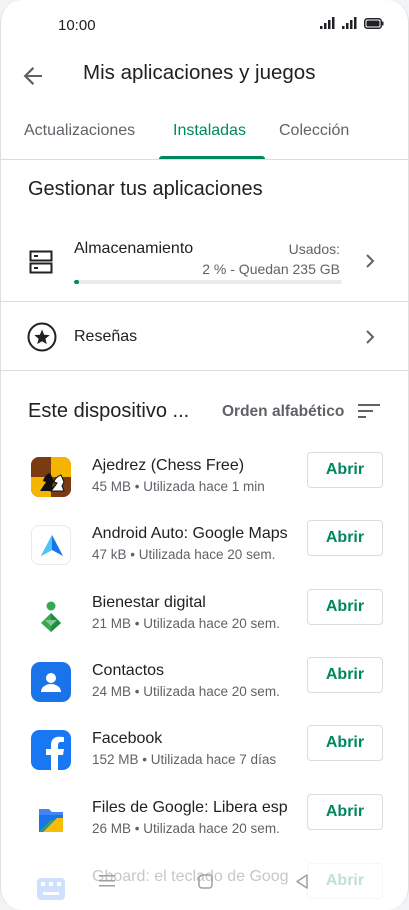  I want to click on app-name: Contactos, so click(128, 670).